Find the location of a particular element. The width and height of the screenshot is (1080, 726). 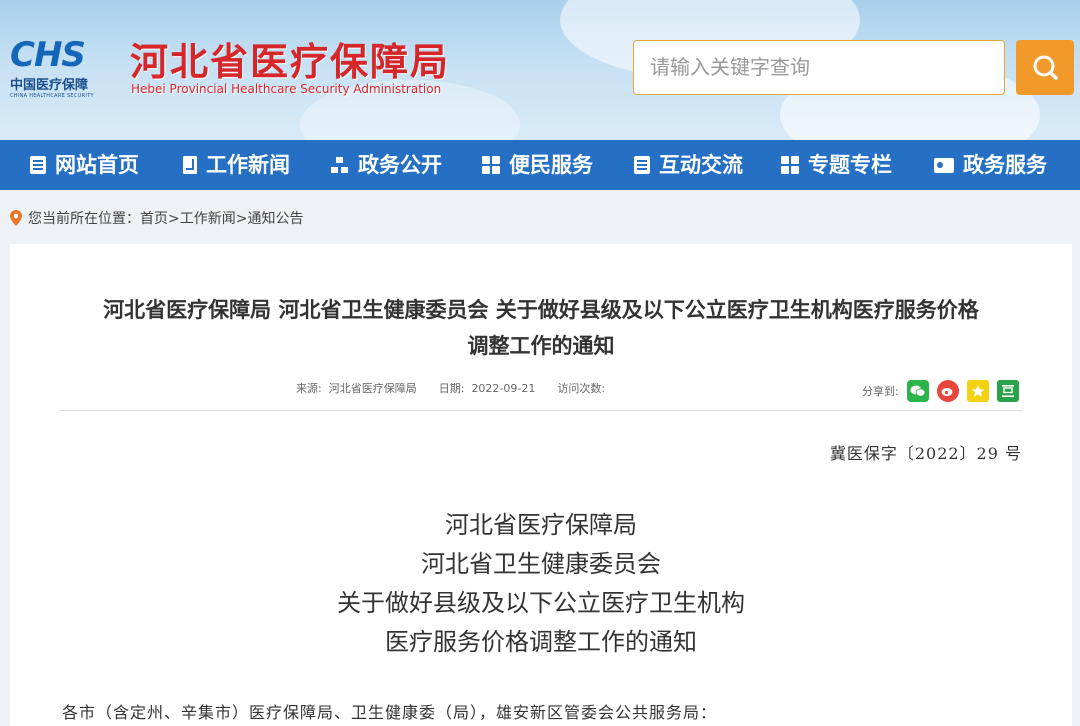

site-title: 河北省医疗保障局 is located at coordinates (290, 62).